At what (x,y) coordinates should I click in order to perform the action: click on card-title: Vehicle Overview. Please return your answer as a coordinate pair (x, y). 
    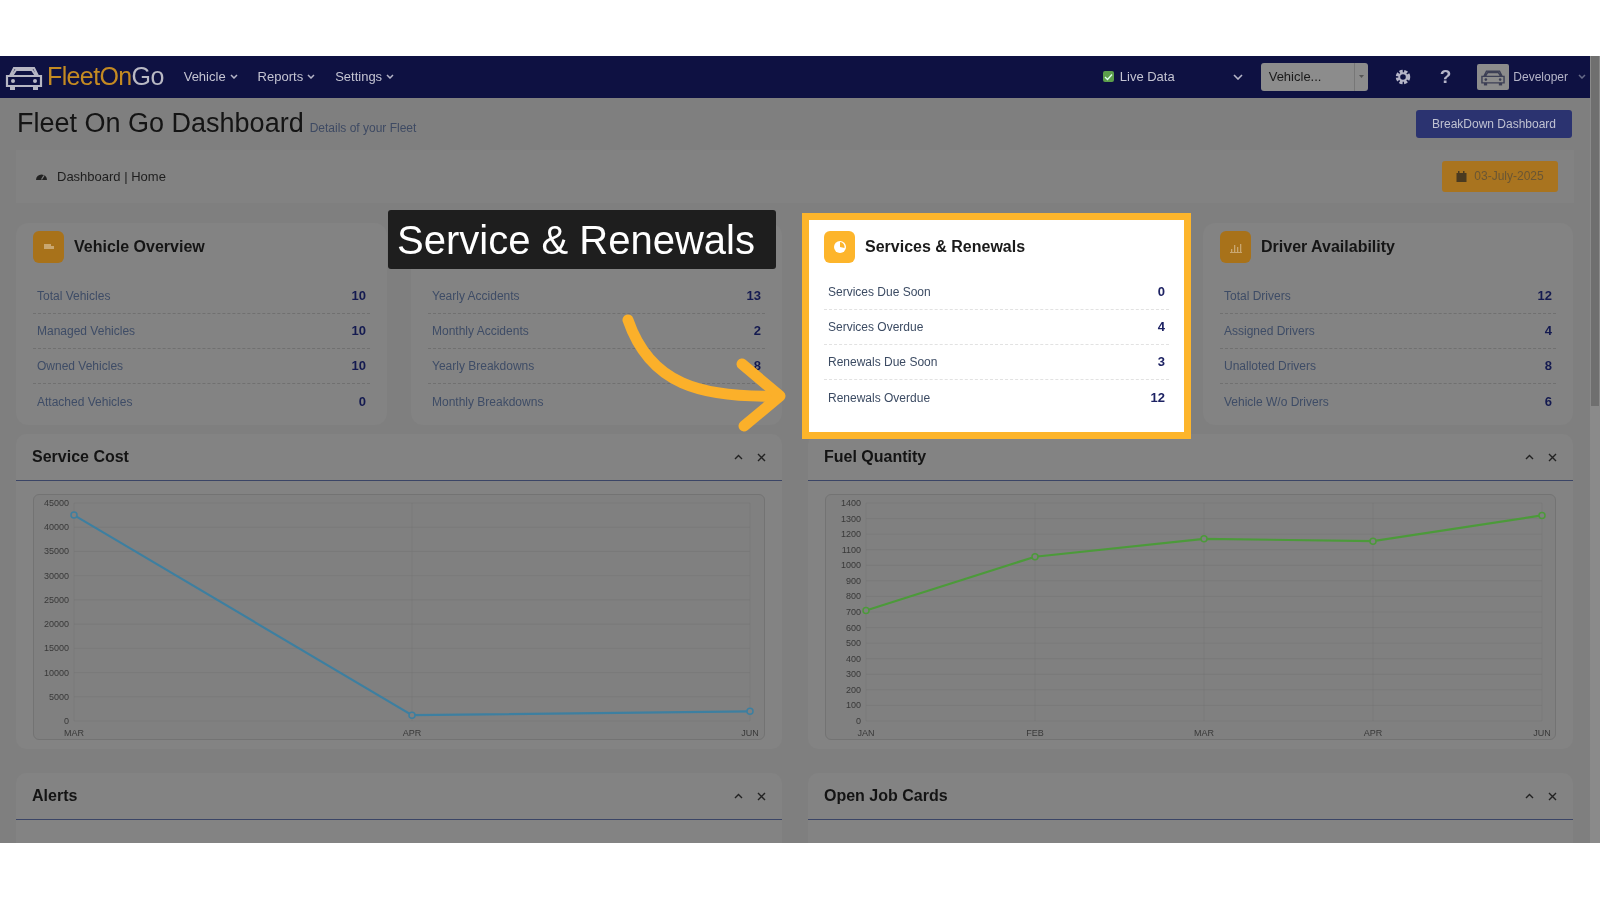
    Looking at the image, I should click on (139, 247).